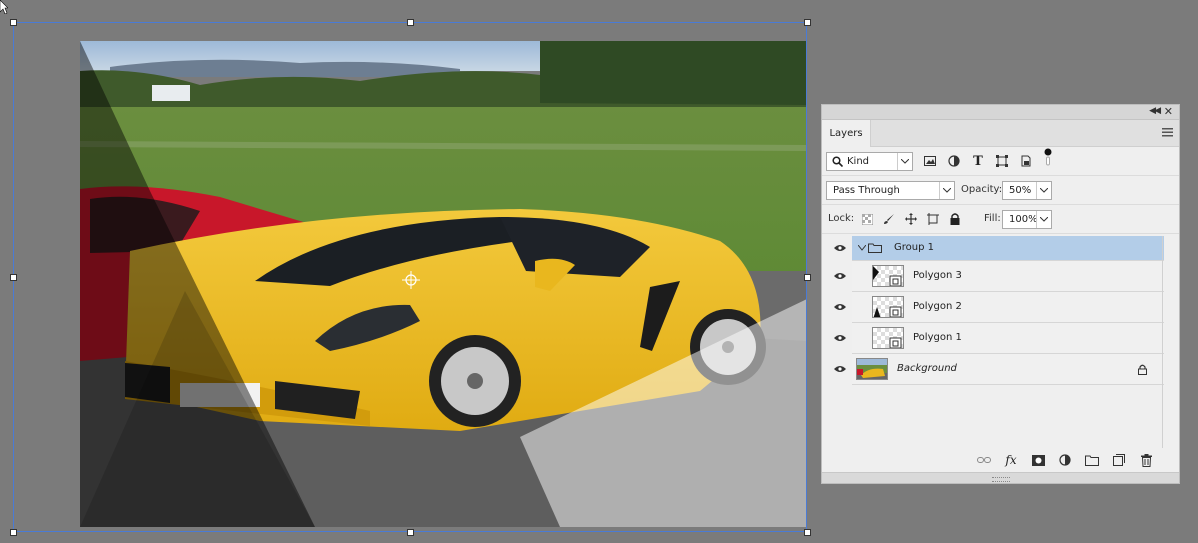 Image resolution: width=1198 pixels, height=543 pixels. What do you see at coordinates (837, 161) in the screenshot?
I see `search-icon` at bounding box center [837, 161].